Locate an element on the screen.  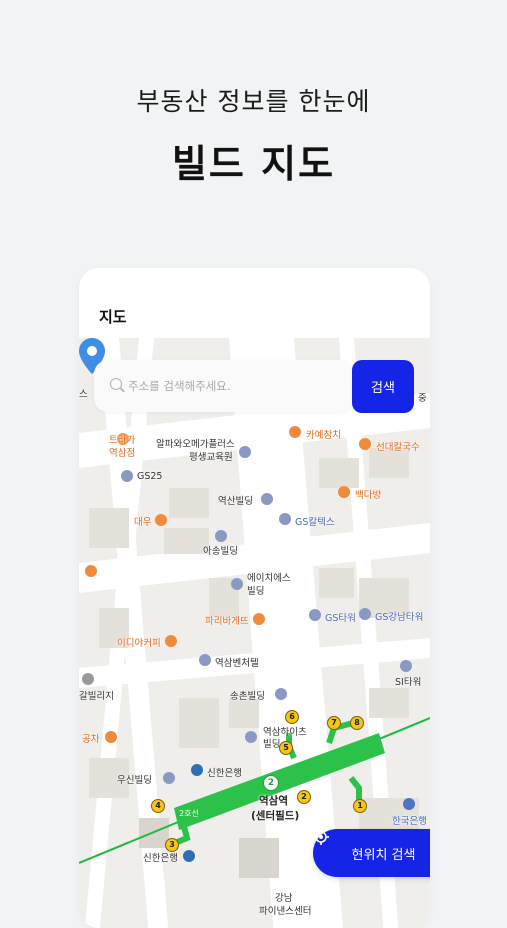
poi-village: 갈빌리지 is located at coordinates (96, 695).